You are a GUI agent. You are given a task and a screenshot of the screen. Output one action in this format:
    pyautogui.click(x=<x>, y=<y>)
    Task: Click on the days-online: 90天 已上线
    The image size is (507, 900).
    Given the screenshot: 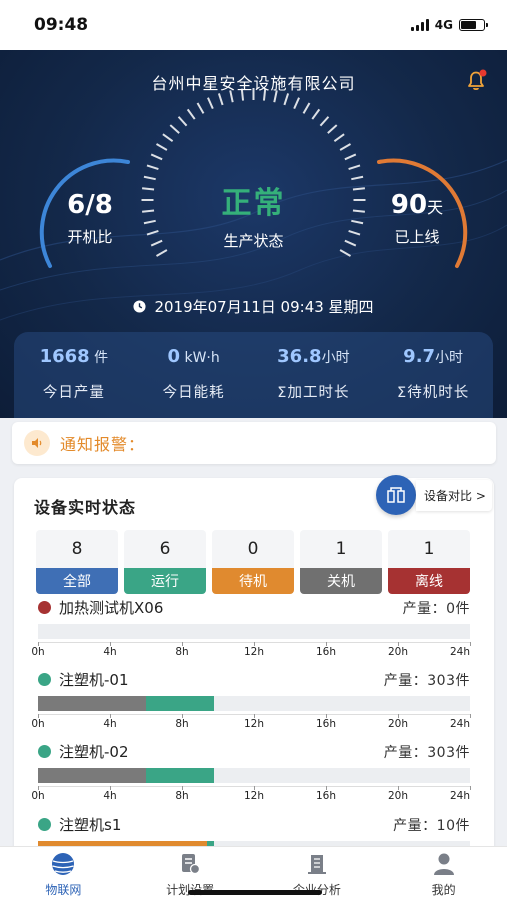 What is the action you would take?
    pyautogui.click(x=417, y=218)
    